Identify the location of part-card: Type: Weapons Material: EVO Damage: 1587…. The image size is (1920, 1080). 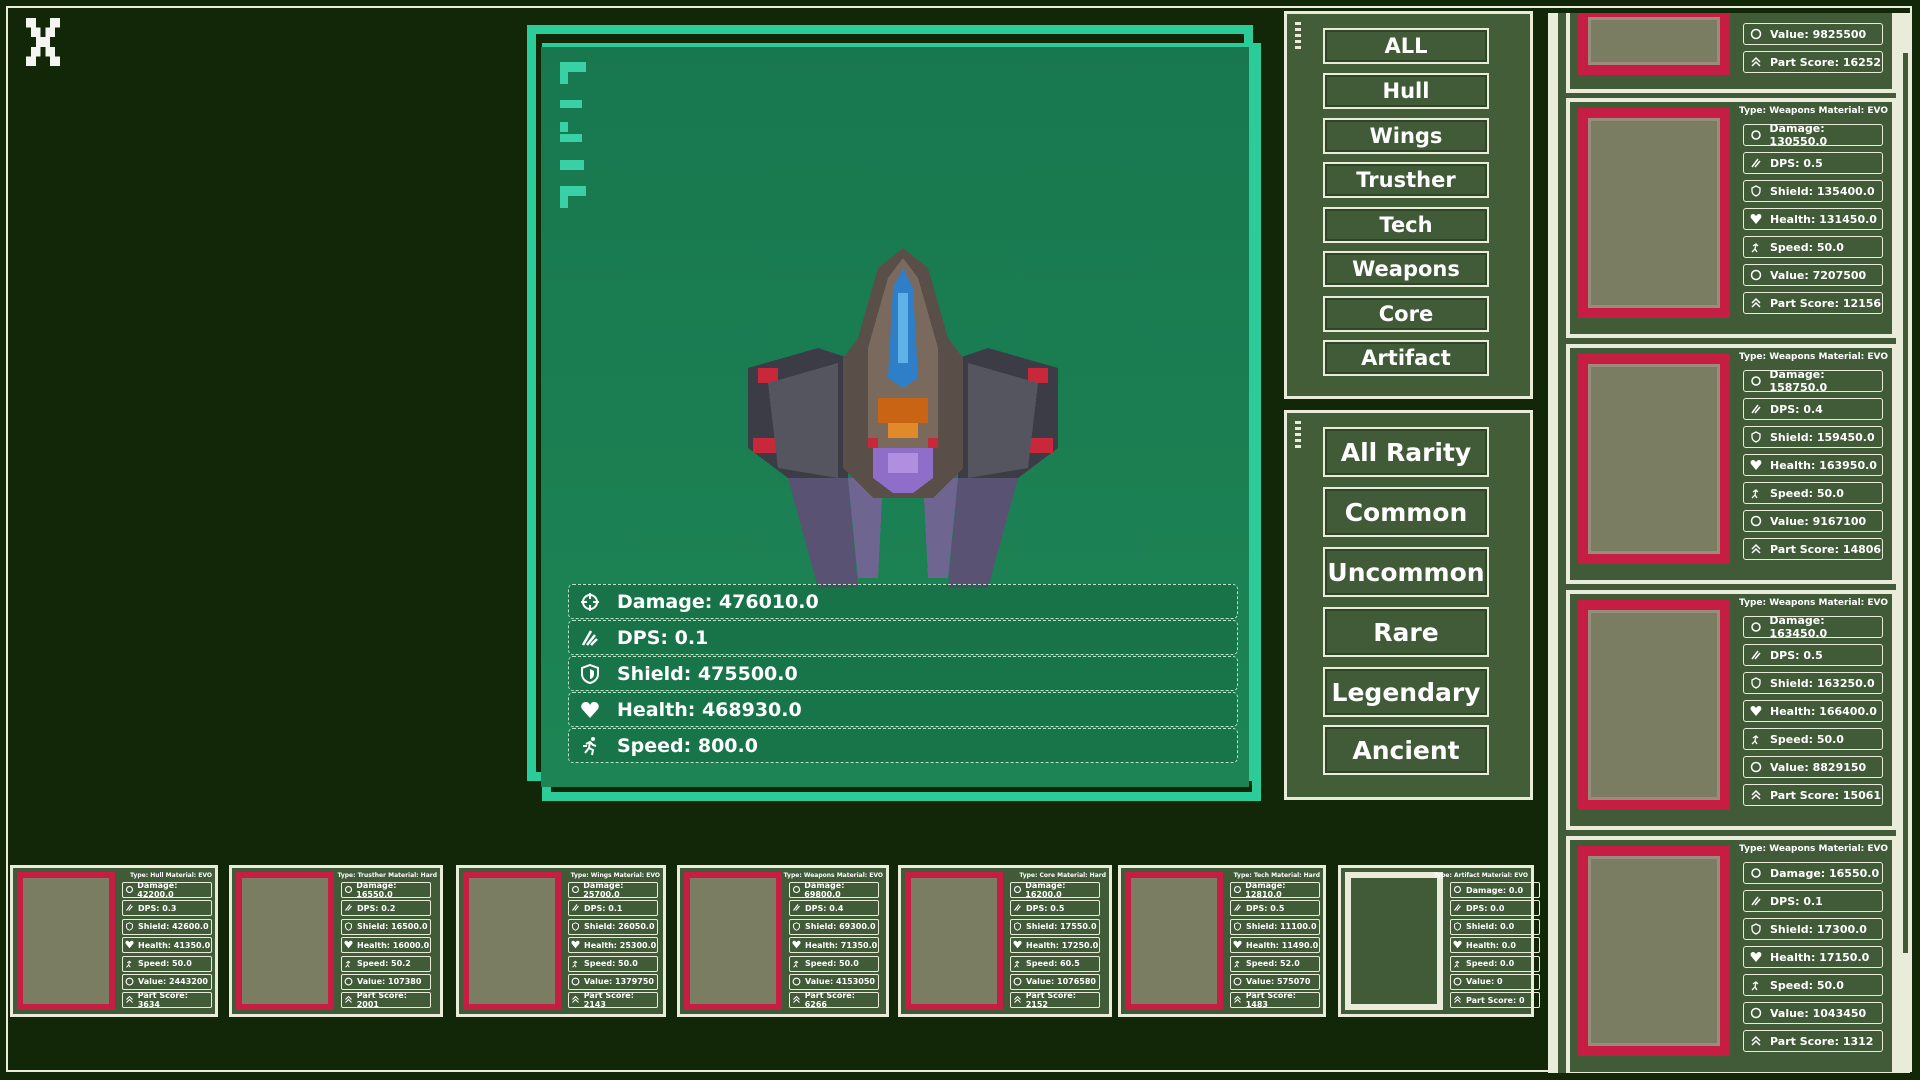
(1731, 464).